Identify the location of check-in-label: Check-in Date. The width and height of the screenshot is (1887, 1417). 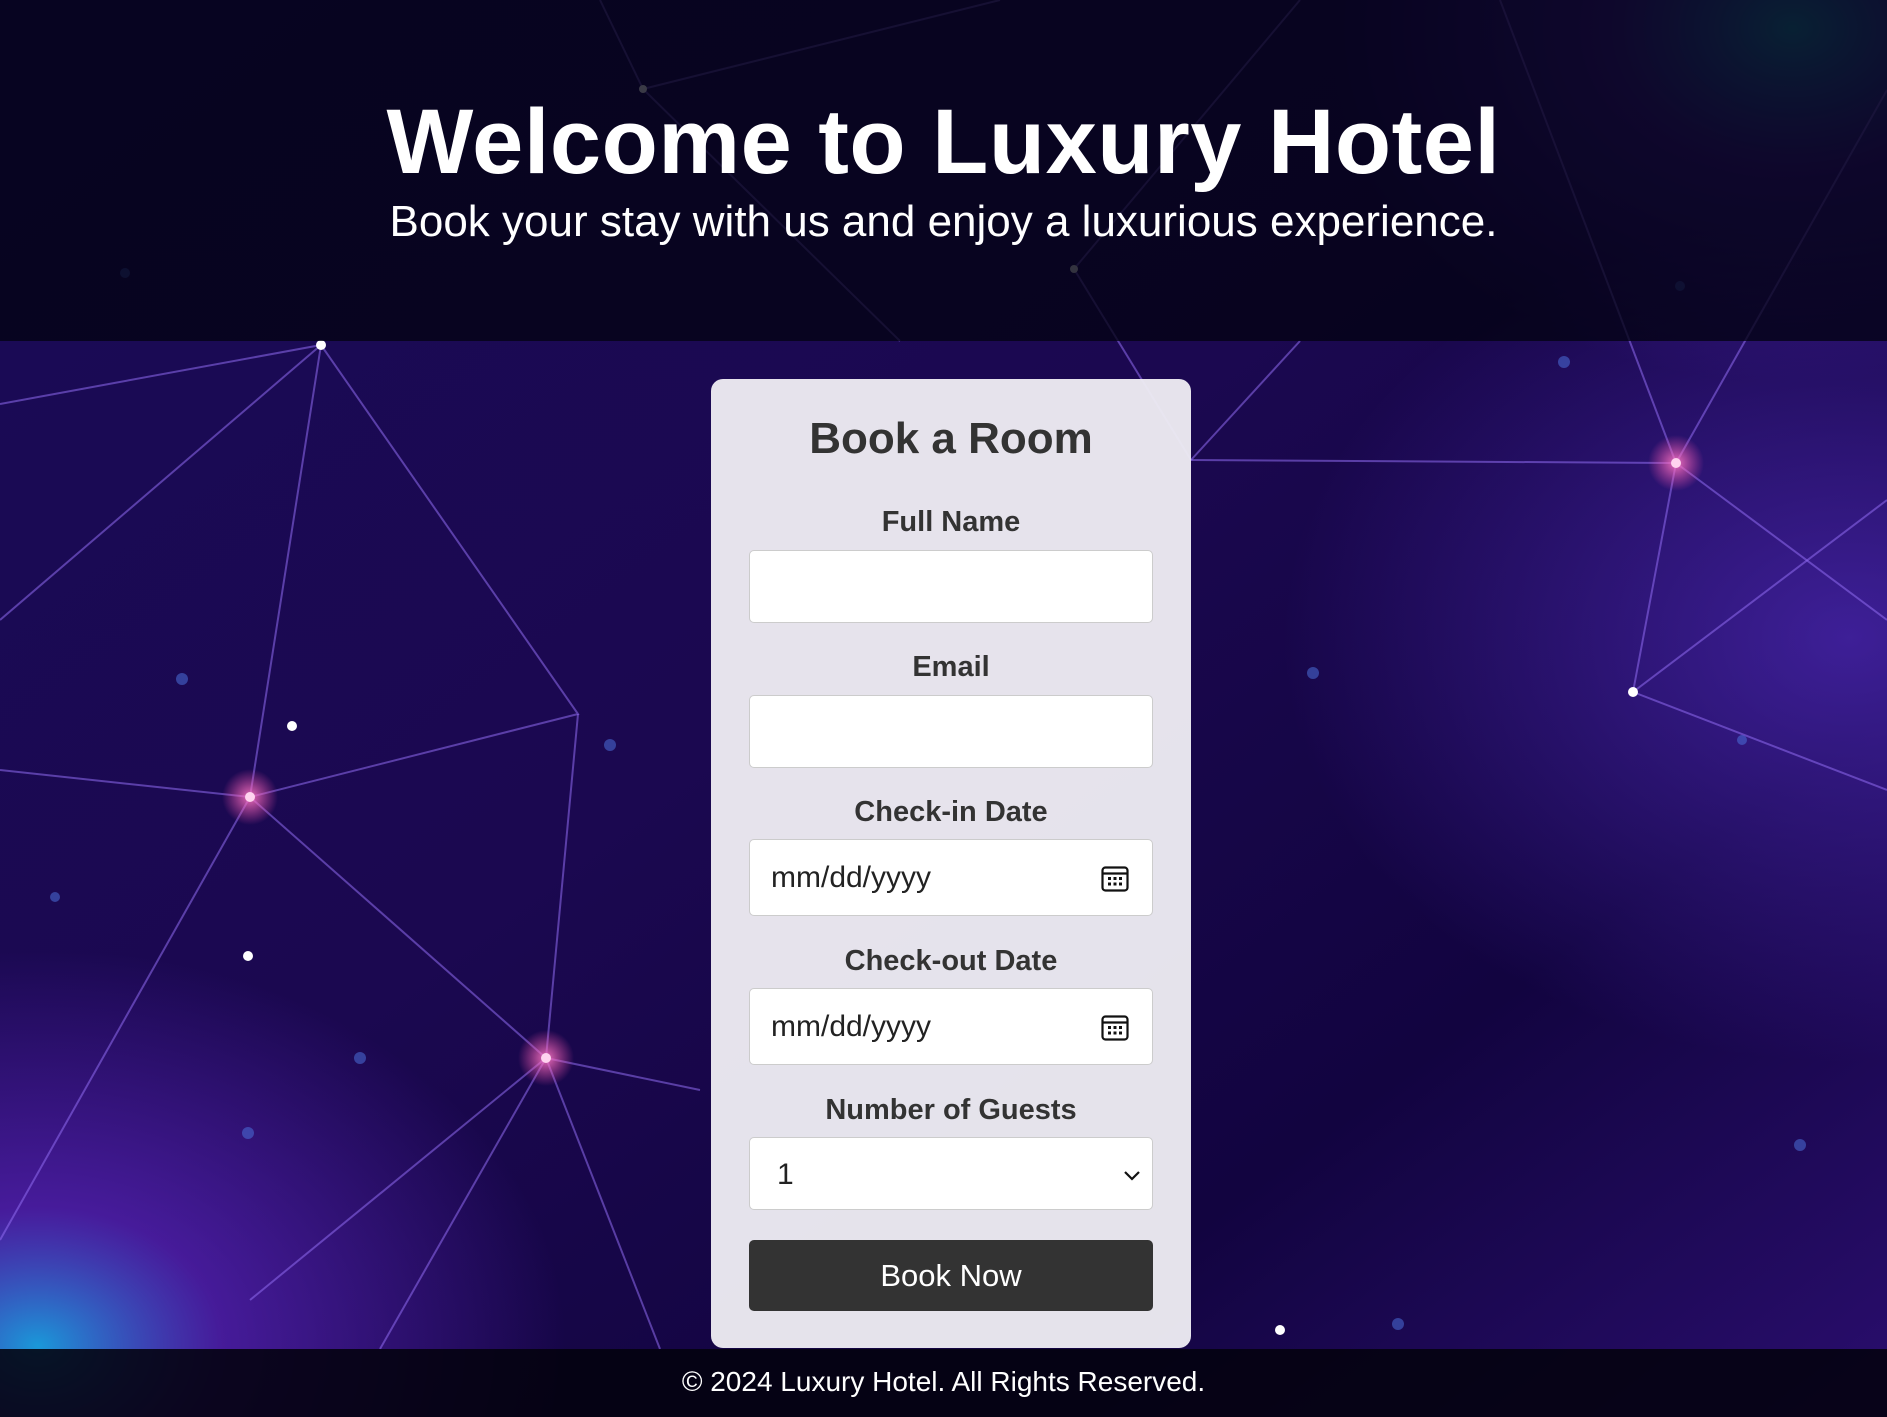
(951, 812).